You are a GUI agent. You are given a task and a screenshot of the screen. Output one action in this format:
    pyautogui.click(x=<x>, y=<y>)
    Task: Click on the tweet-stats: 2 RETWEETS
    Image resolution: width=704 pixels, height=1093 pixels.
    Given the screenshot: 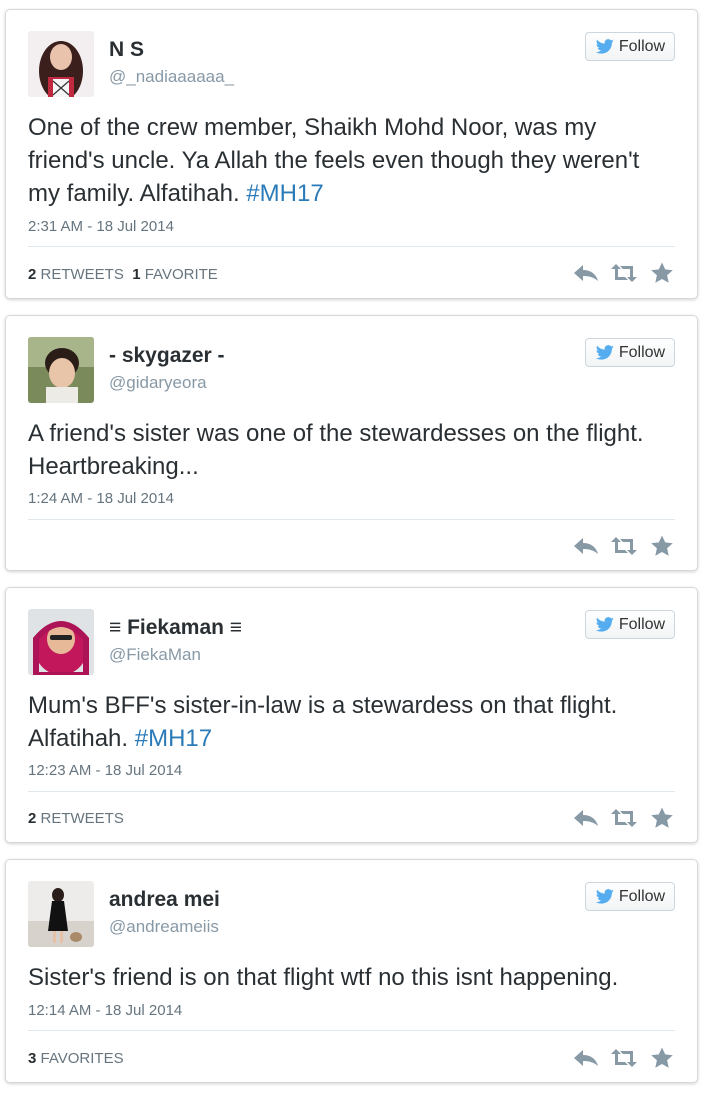 What is the action you would take?
    pyautogui.click(x=76, y=818)
    